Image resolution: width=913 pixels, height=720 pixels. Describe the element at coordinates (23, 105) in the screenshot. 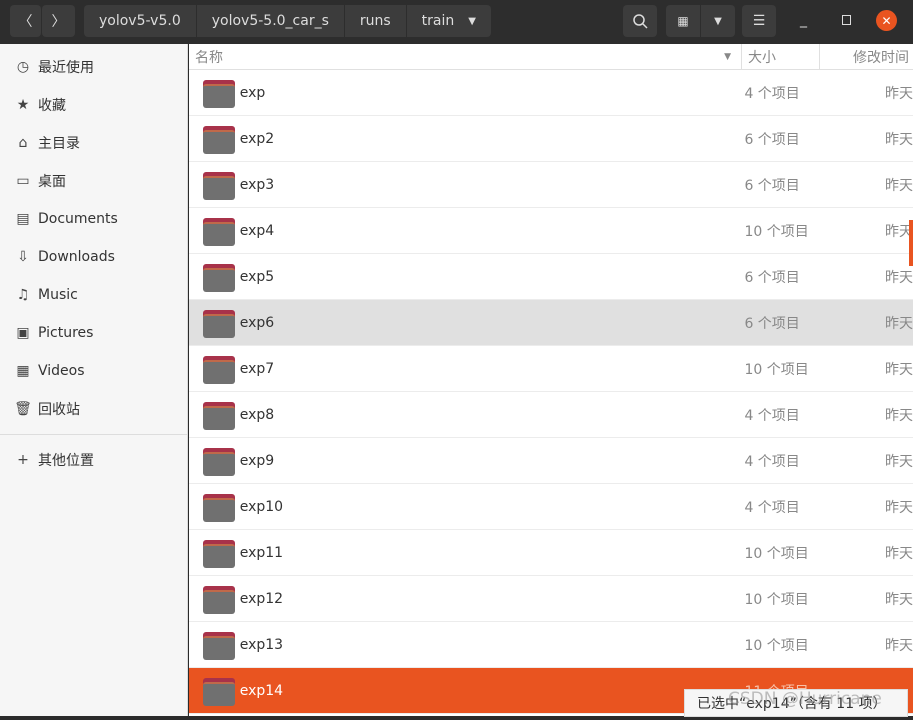

I see `sidebar-icon: ★` at that location.